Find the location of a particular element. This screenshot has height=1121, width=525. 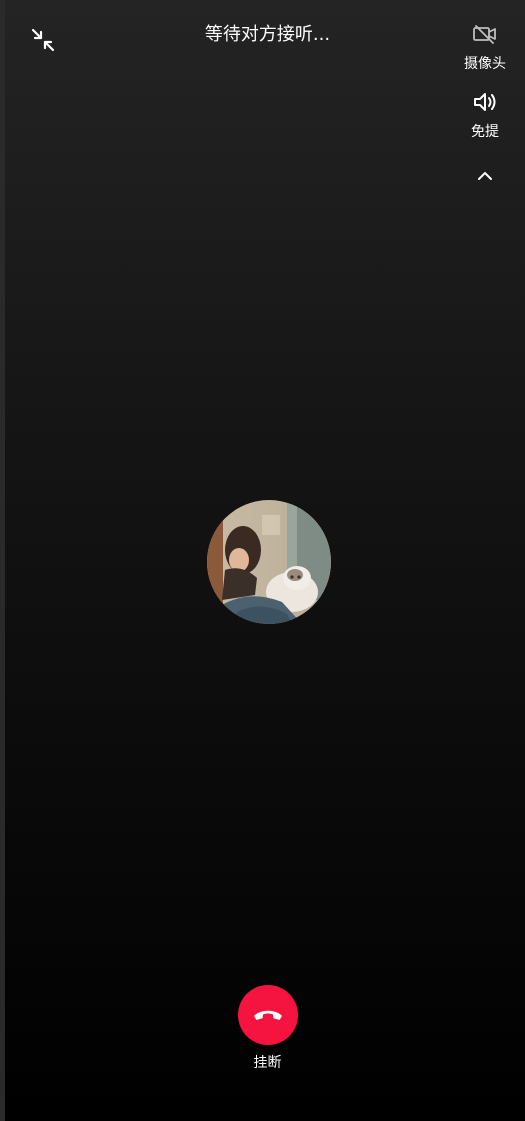

speaker-toggle-button: 免提 is located at coordinates (485, 114).